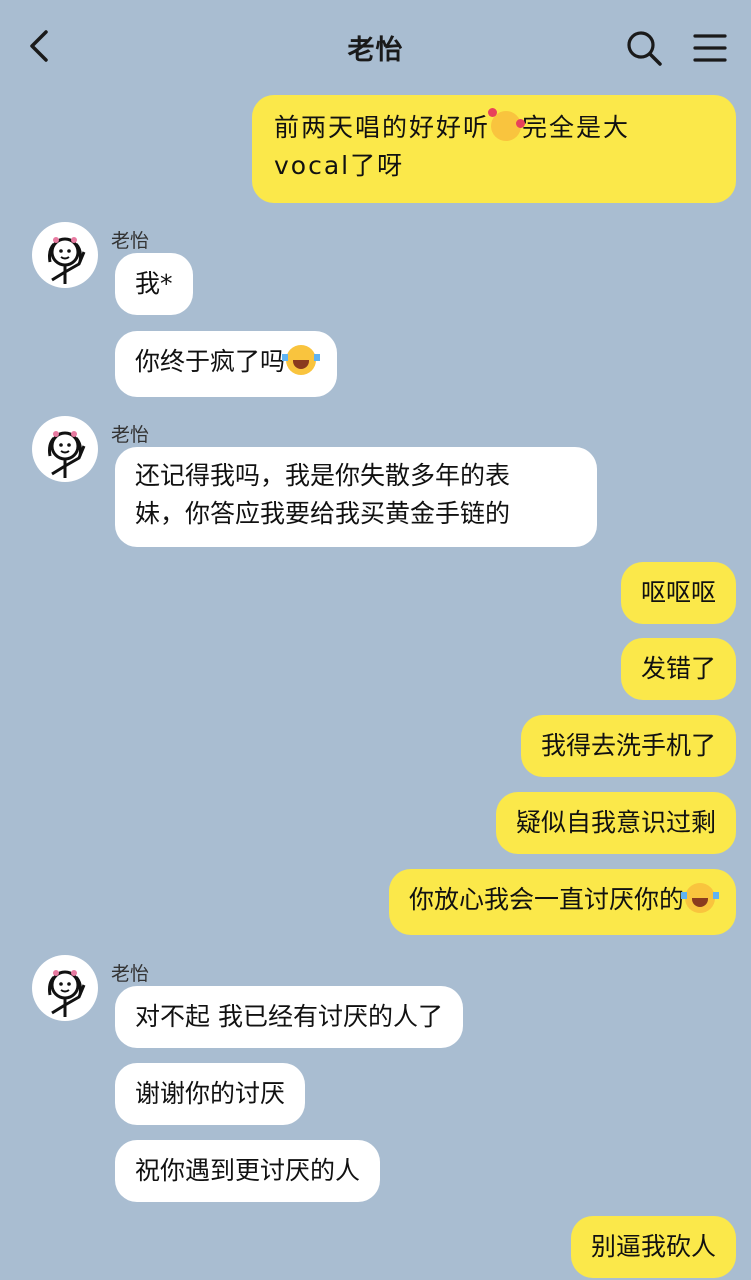  I want to click on message-text: 对不起 我已经有讨厌的人了, so click(289, 1016).